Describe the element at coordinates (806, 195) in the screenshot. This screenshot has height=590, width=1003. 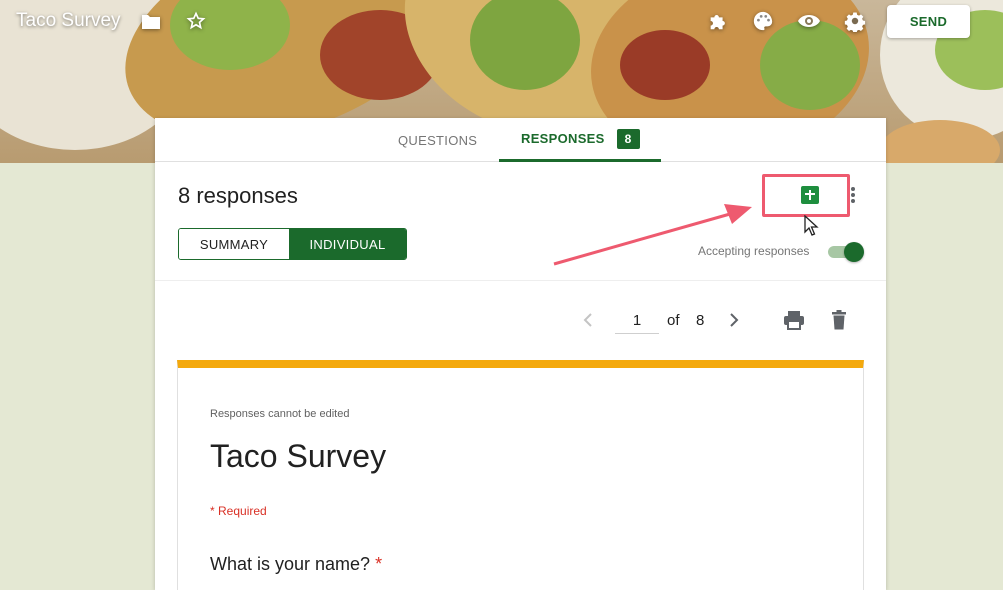
I see `annotation-highlight-box` at that location.